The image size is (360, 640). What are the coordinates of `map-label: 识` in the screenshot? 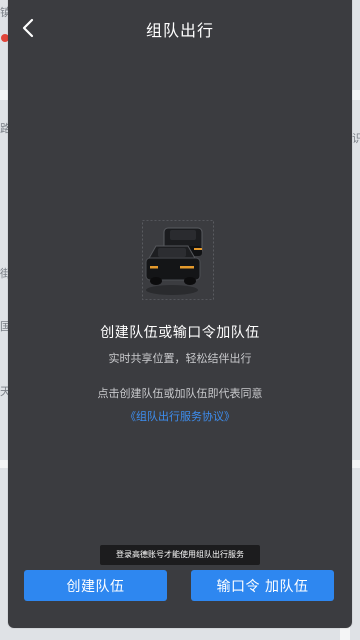 It's located at (356, 138).